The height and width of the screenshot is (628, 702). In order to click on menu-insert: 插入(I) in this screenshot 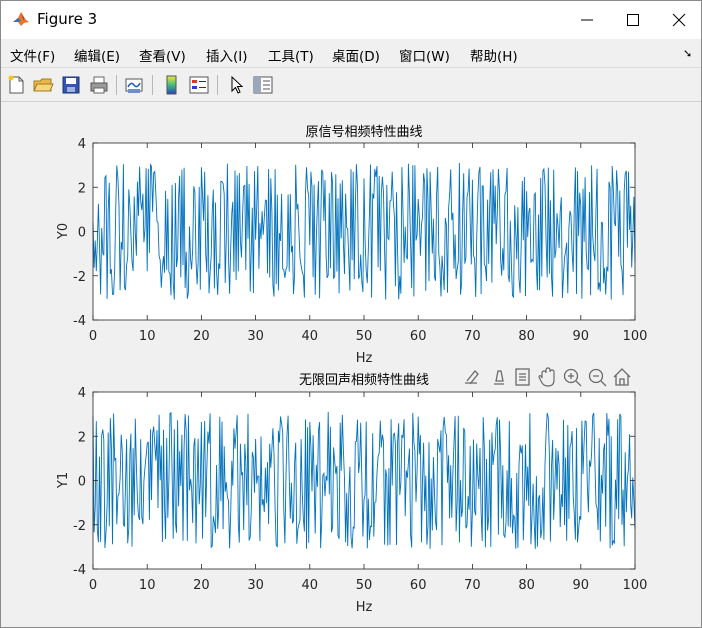, I will do `click(227, 55)`.